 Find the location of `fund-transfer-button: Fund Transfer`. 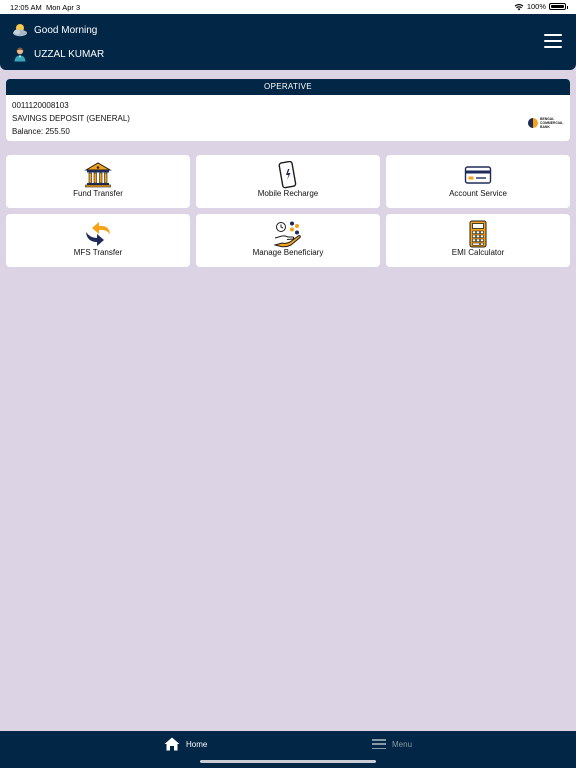

fund-transfer-button: Fund Transfer is located at coordinates (98, 181).